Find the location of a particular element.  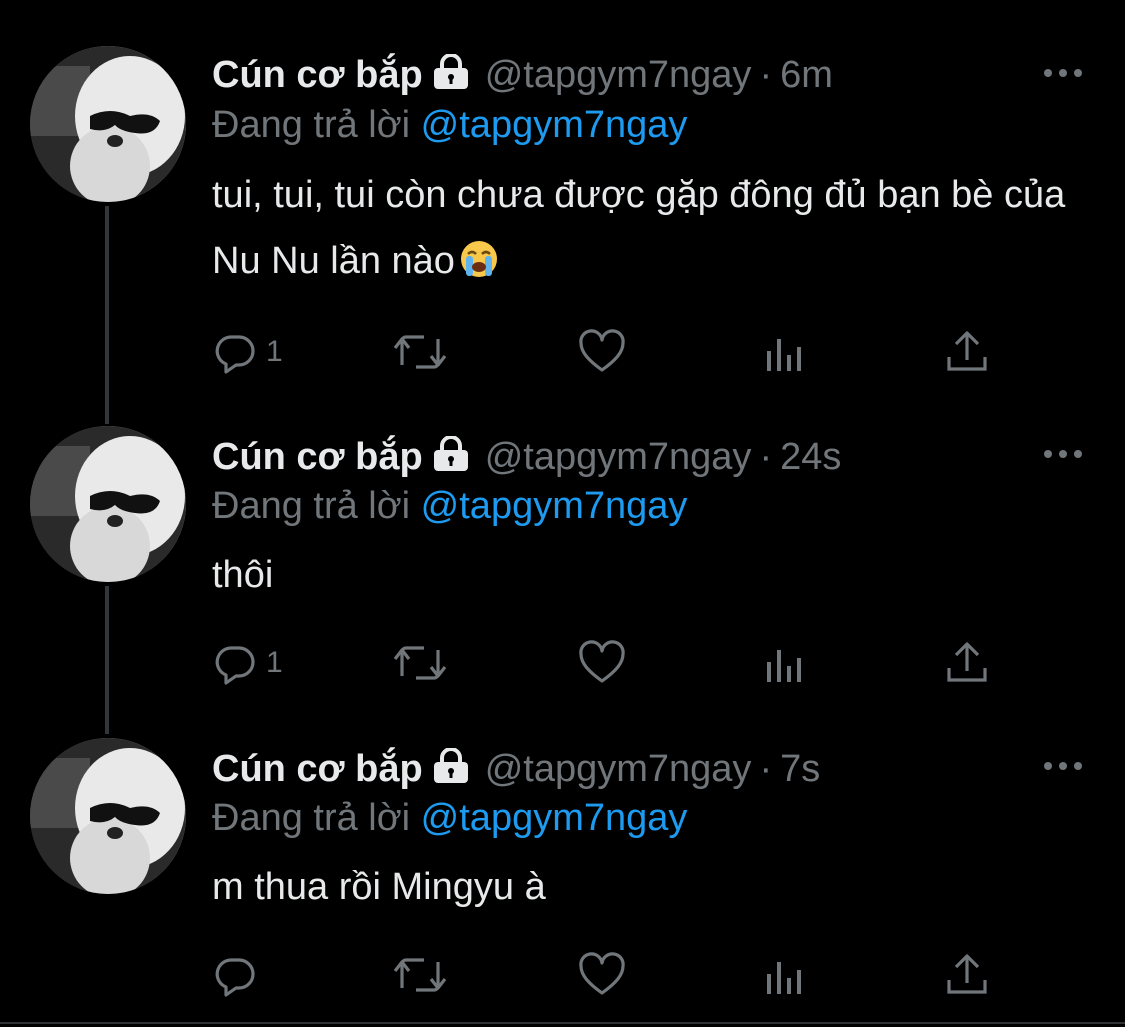

tweet-text-container: m thua rồi Mingyu à is located at coordinates (647, 887).